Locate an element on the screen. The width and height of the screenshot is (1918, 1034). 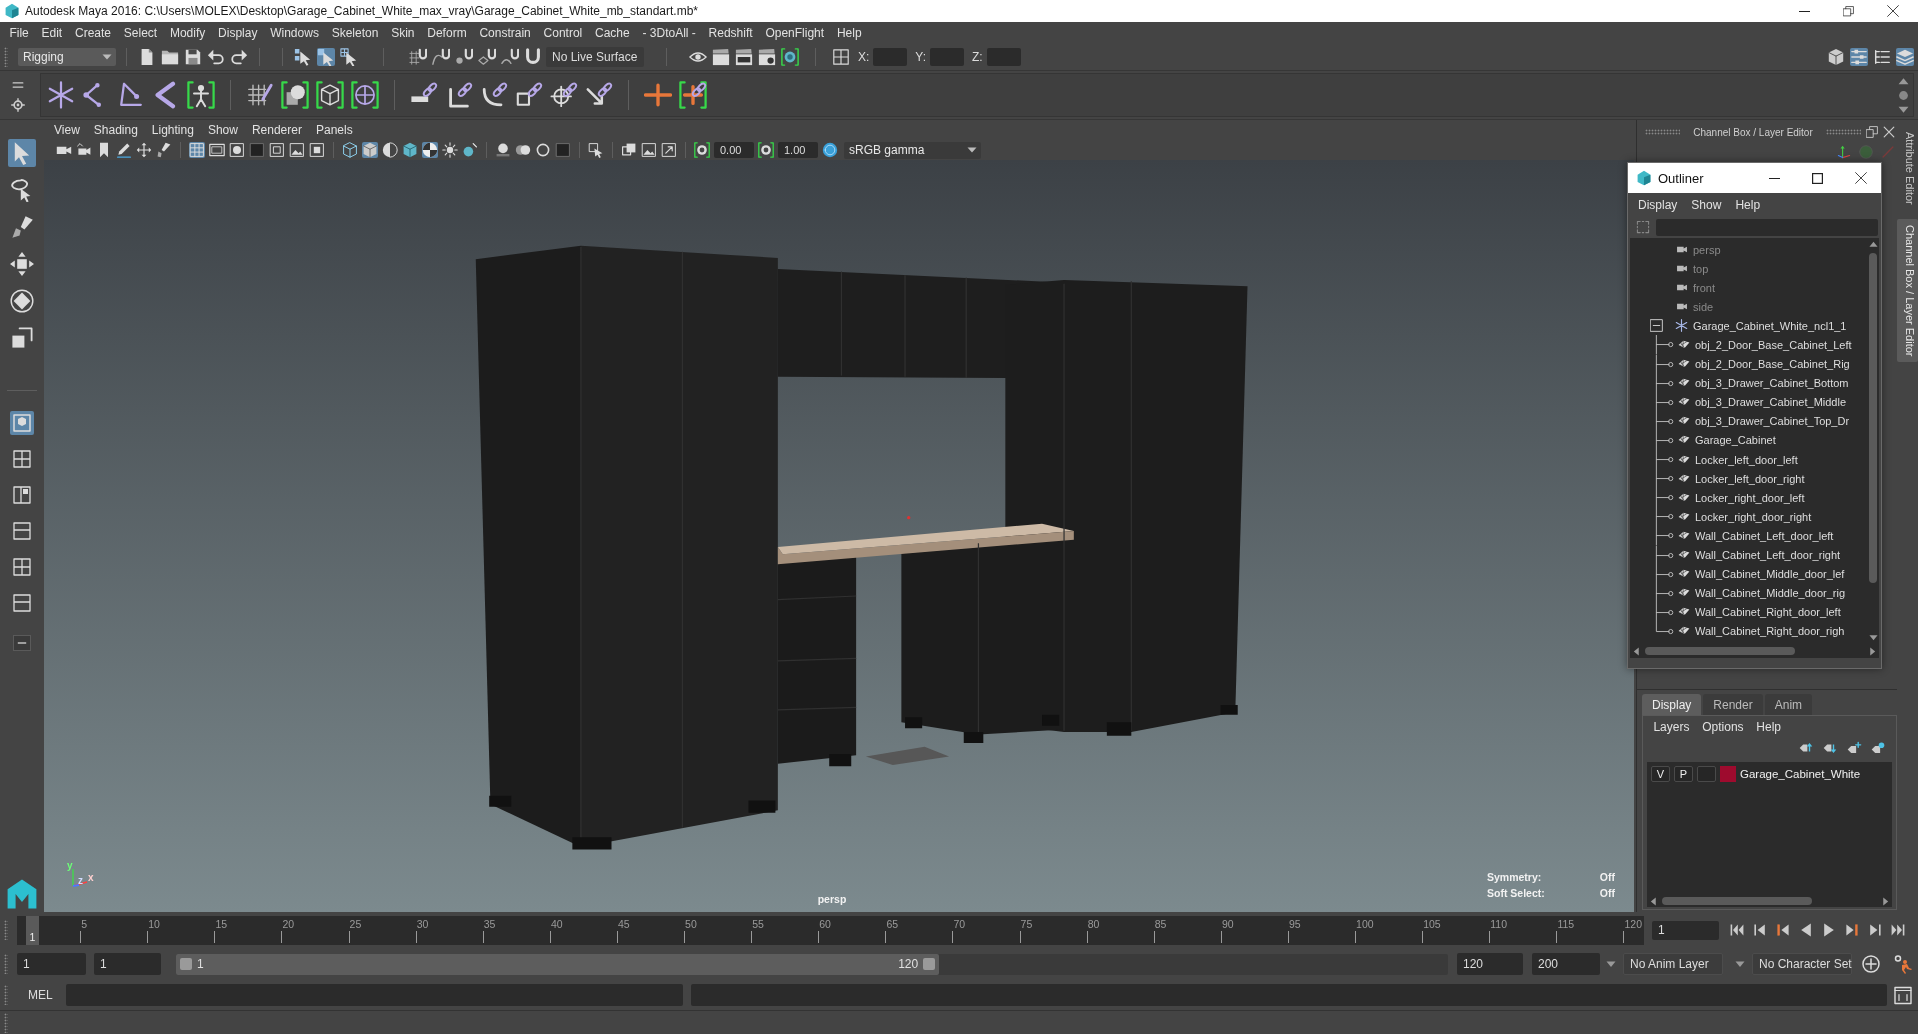
current-frame-field: 1 is located at coordinates (1685, 930).